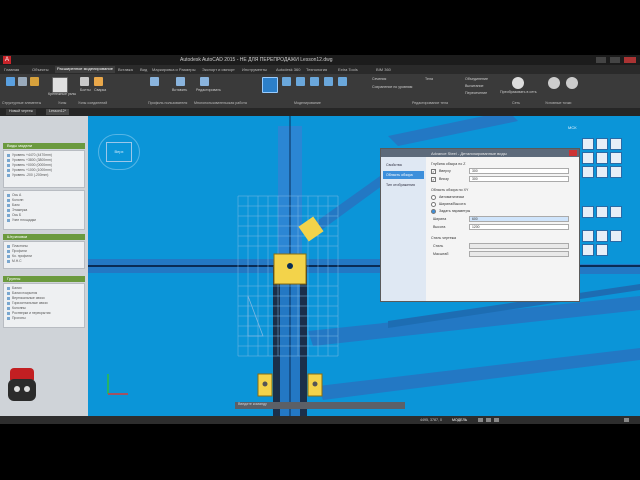  What do you see at coordinates (572, 127) in the screenshot?
I see `wcs-label: МСК` at bounding box center [572, 127].